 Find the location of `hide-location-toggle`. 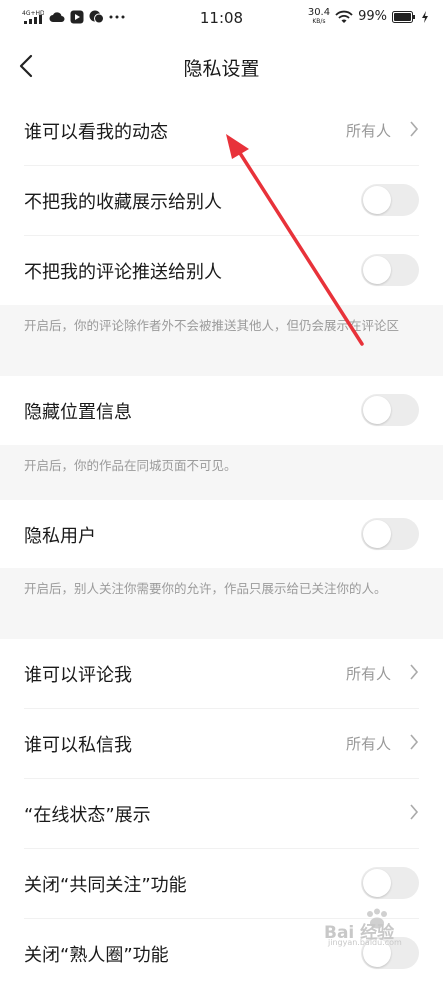

hide-location-toggle is located at coordinates (390, 410).